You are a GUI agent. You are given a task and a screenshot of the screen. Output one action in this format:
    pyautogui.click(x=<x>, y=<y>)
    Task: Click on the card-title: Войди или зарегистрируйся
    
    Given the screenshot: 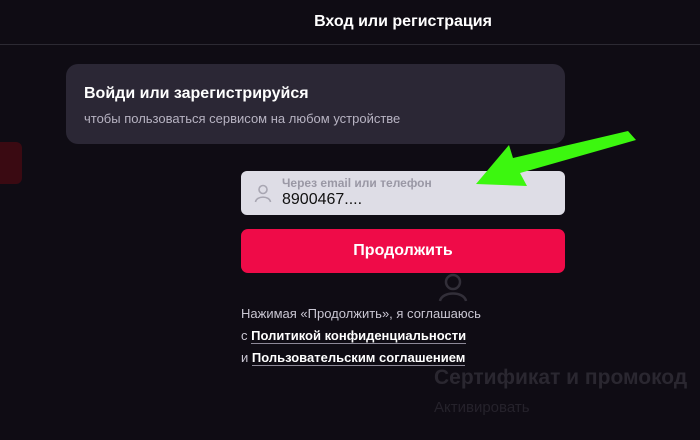 What is the action you would take?
    pyautogui.click(x=196, y=93)
    